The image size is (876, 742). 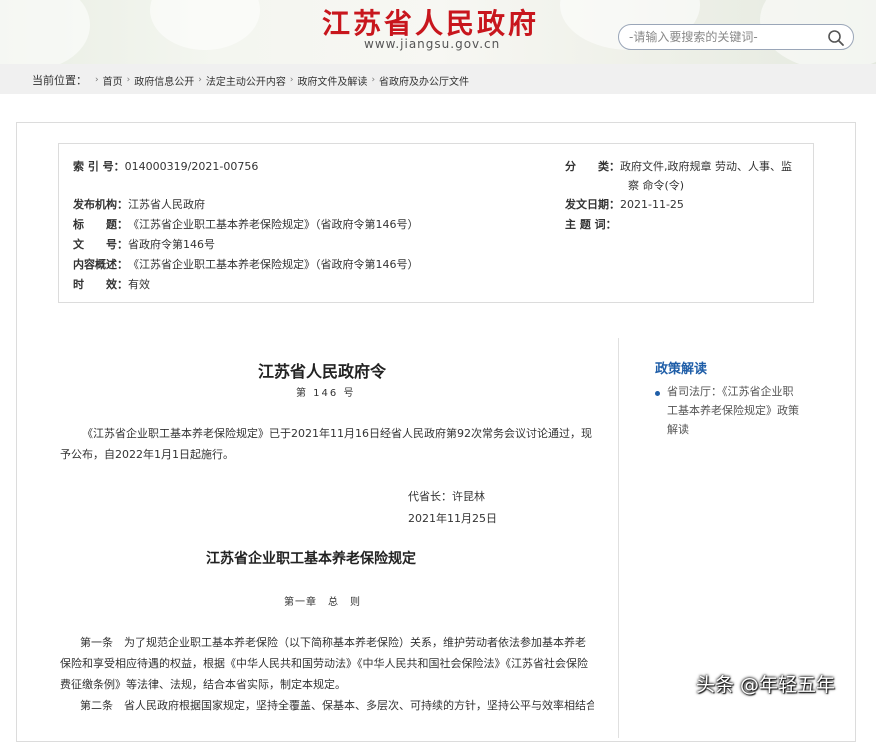 I want to click on decree-title: 江苏省人民政府令, so click(x=322, y=371).